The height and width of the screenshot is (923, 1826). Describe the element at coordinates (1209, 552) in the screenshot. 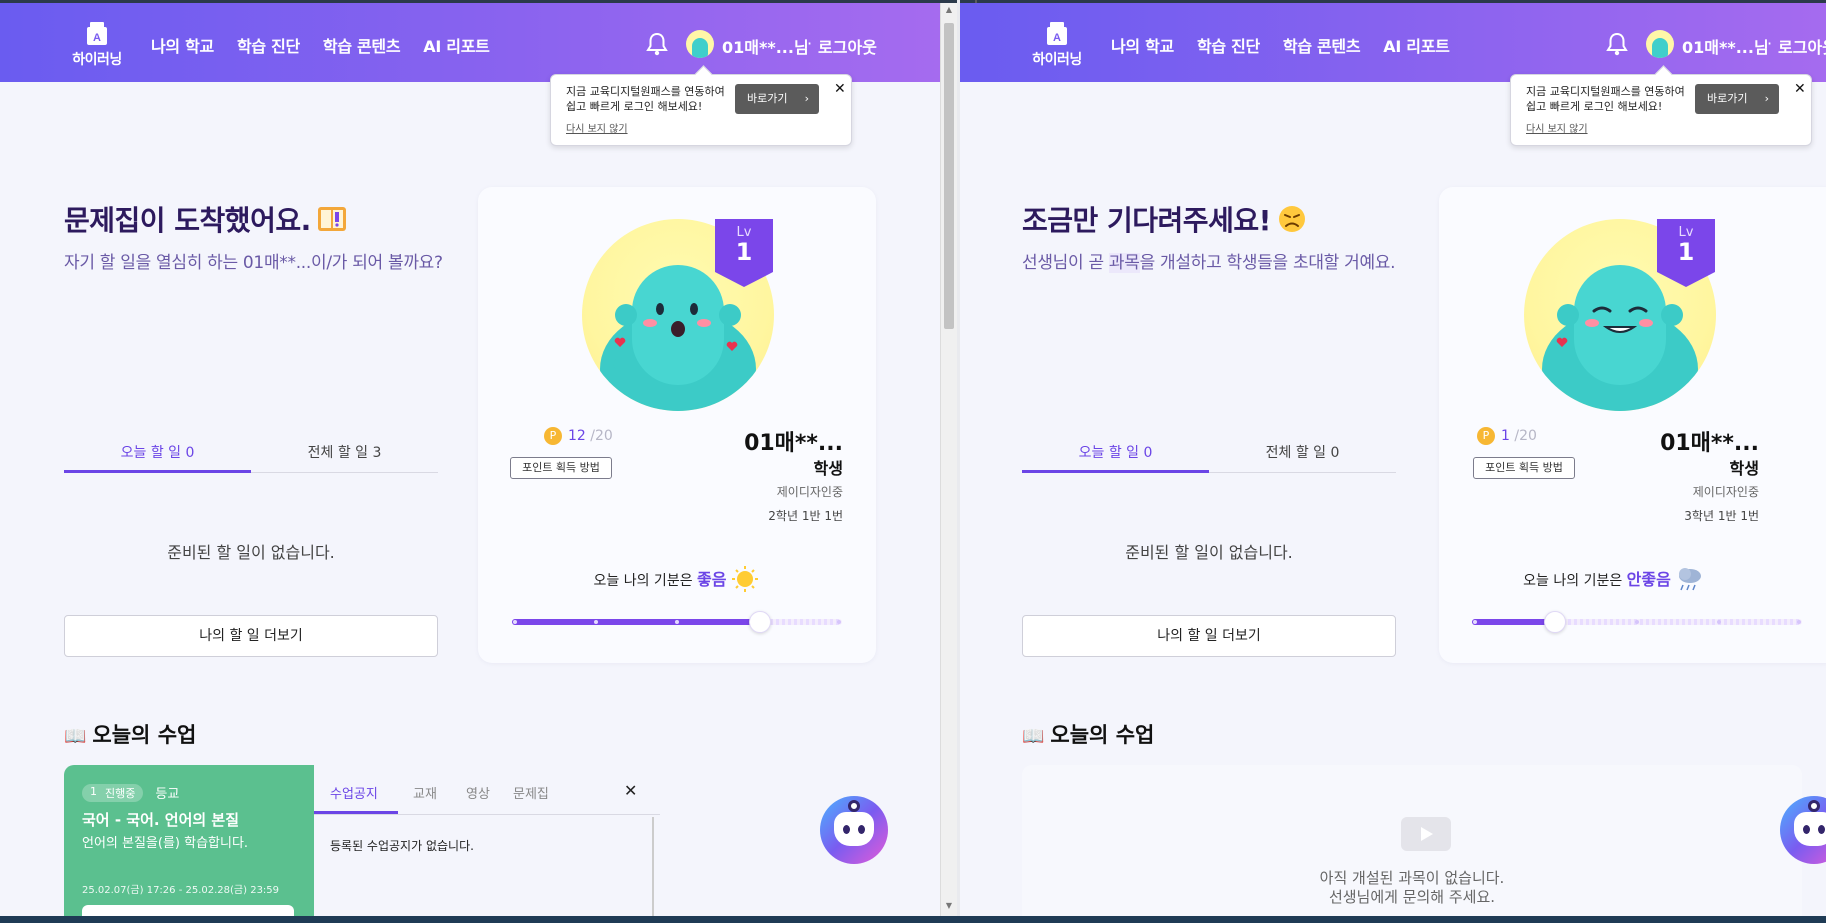

I see `empty-todo-message: 준비된 할 일이 없습니다.` at that location.